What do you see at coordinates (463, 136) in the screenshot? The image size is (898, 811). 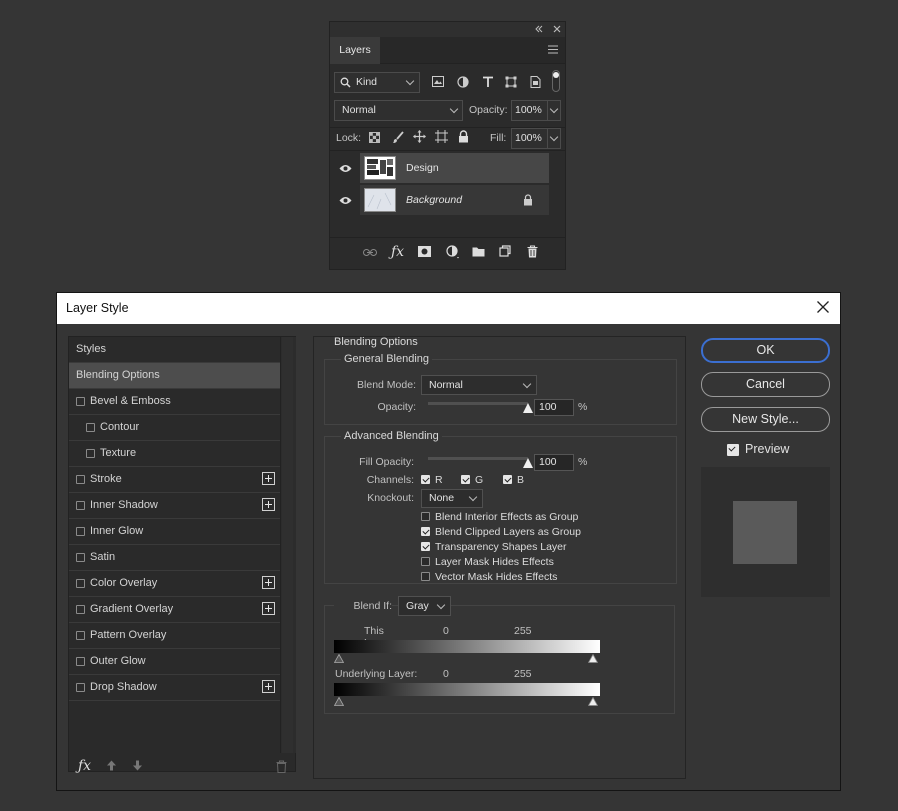 I see `lock-all-icon` at bounding box center [463, 136].